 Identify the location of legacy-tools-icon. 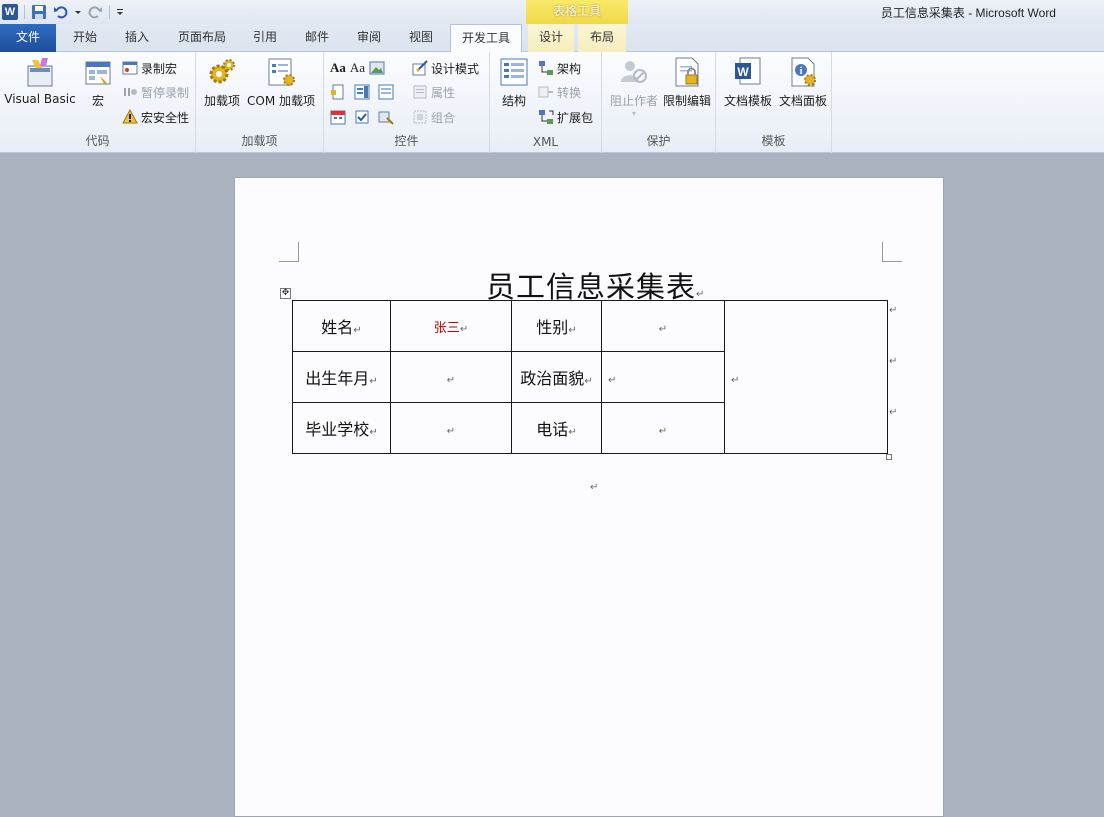
(386, 117).